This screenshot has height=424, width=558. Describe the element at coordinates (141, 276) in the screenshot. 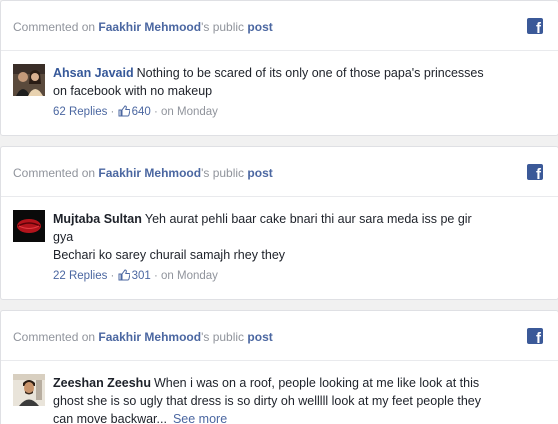

I see `like-count: 301` at that location.